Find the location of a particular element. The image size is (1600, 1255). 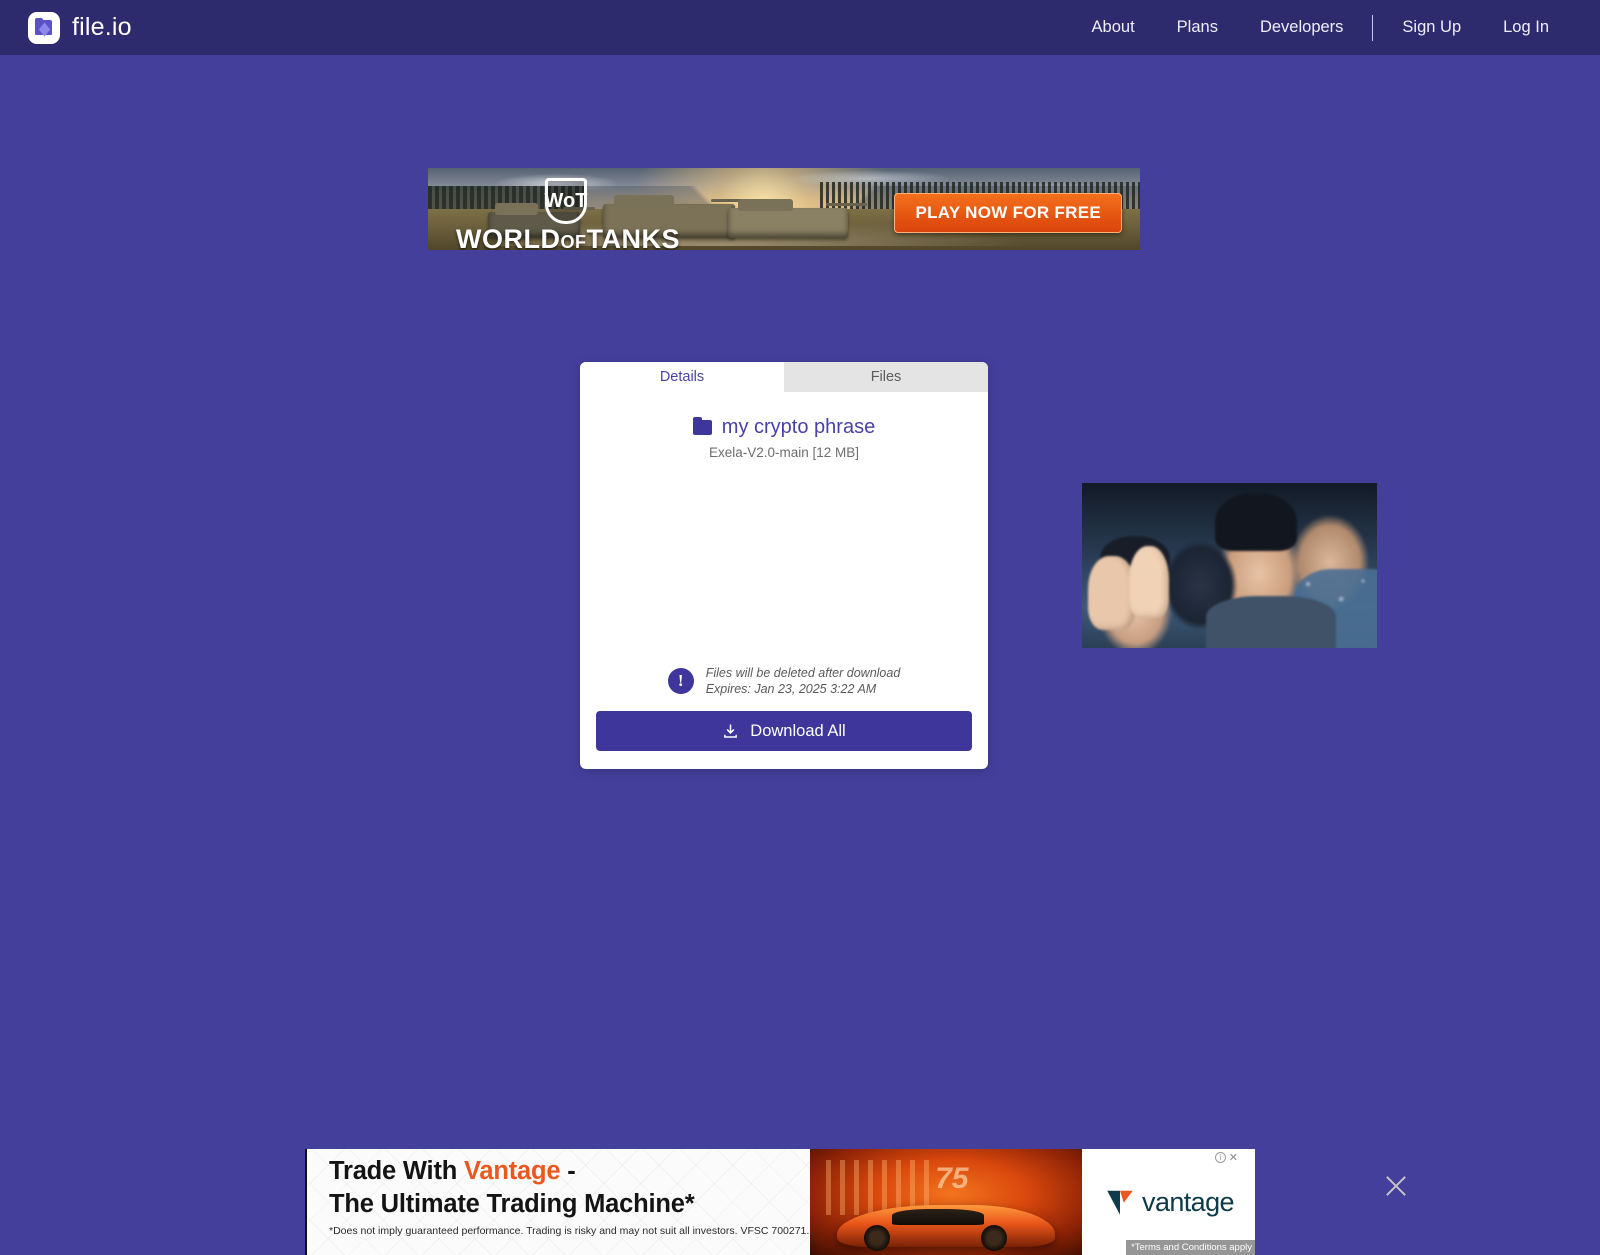

ad-tank-right is located at coordinates (798, 218).